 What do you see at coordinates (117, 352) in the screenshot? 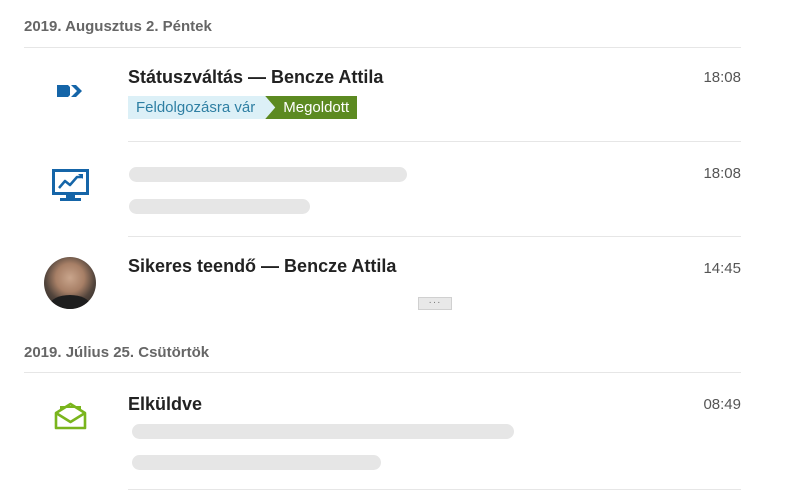
I see `date-header: 2019. Július 25. Csütörtök` at bounding box center [117, 352].